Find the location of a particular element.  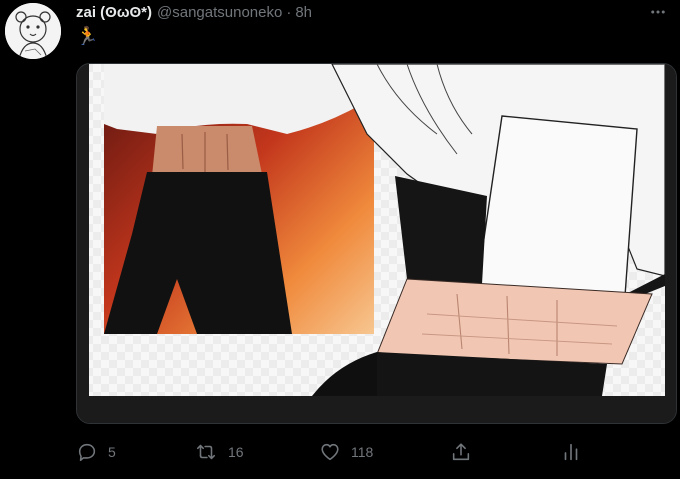

tweet-timestamp: 8h is located at coordinates (303, 12).